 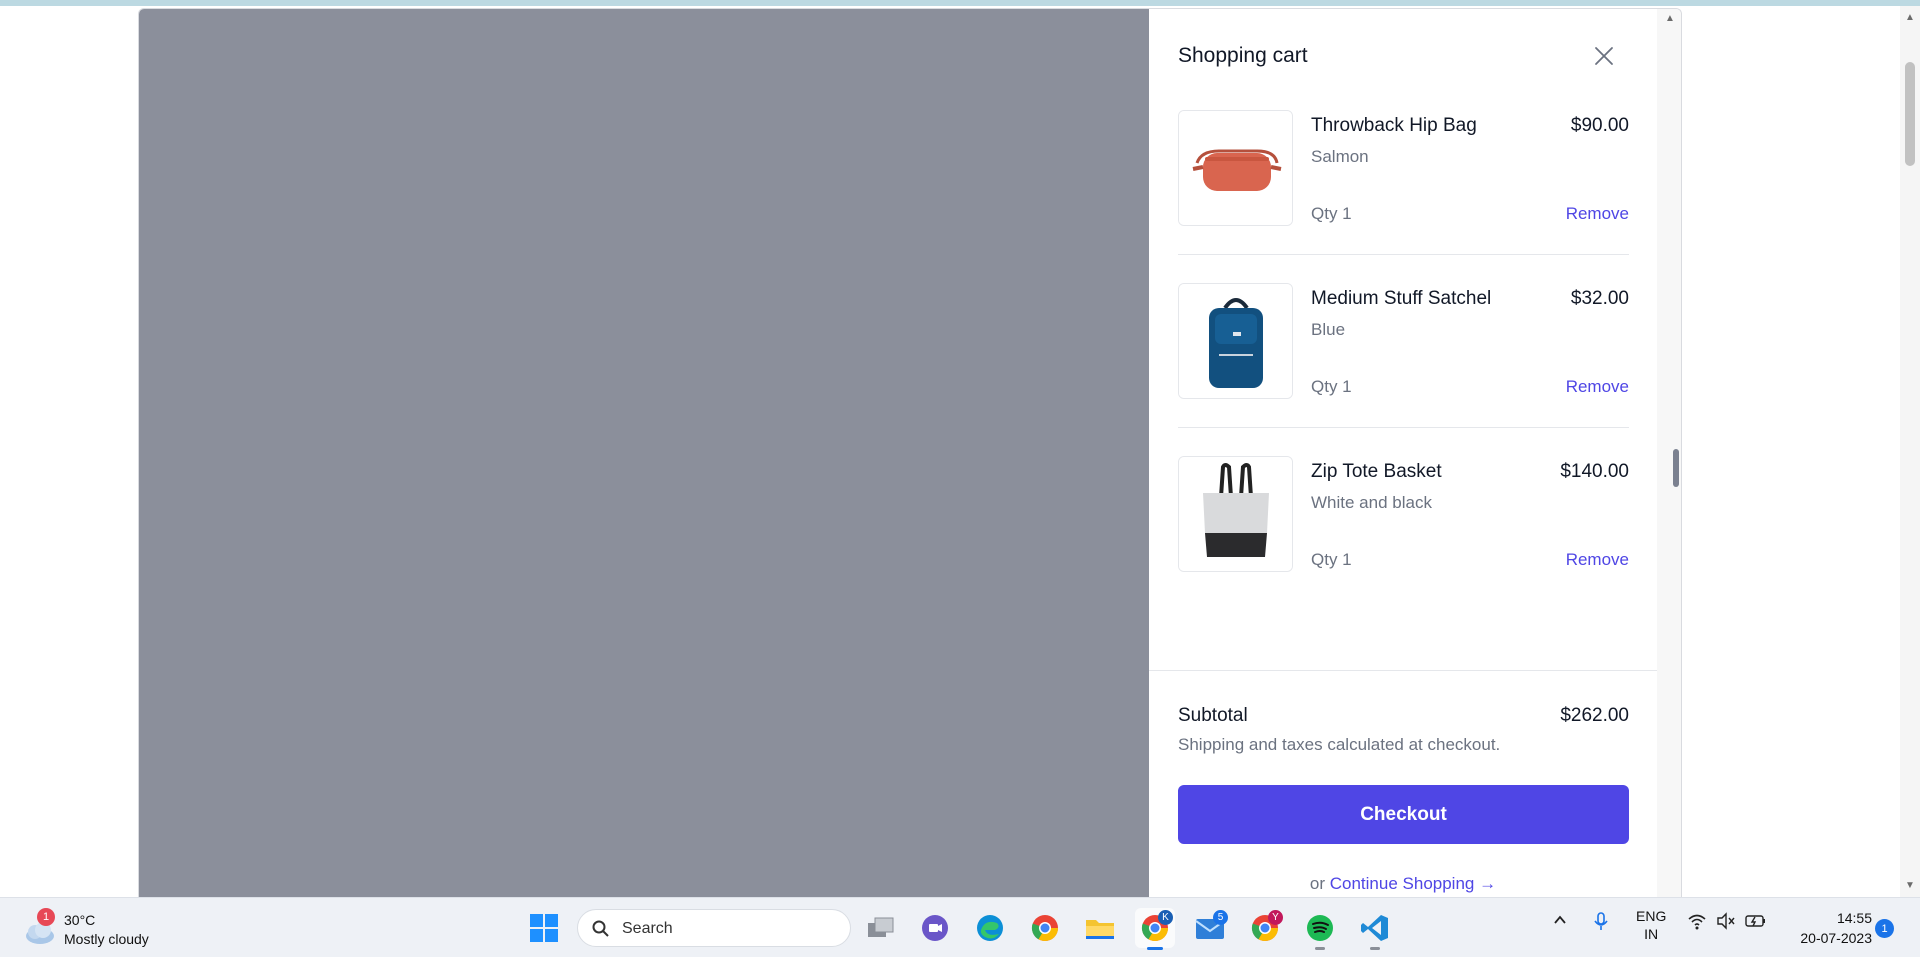 What do you see at coordinates (1697, 922) in the screenshot?
I see `wifi-icon` at bounding box center [1697, 922].